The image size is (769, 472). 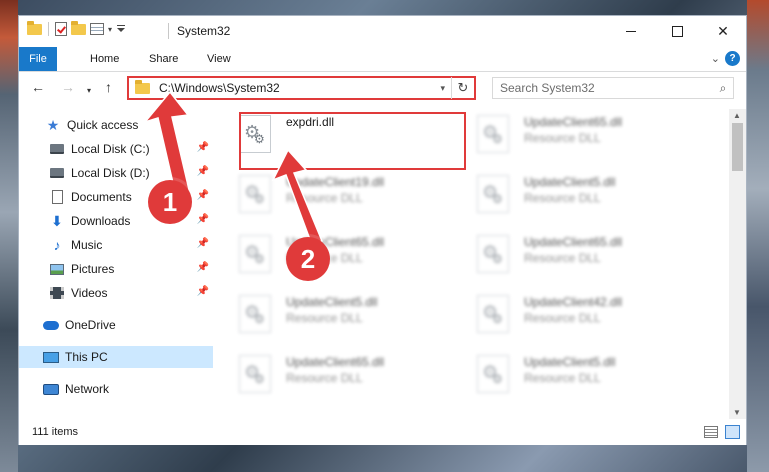 I want to click on file-item: UpdateClient42.dll Resource DLL, so click(x=574, y=315).